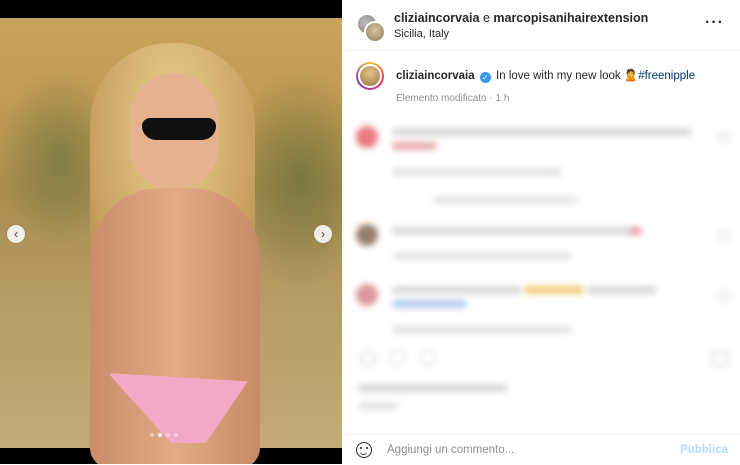 This screenshot has height=465, width=740. I want to click on story-ring-avatar, so click(370, 76).